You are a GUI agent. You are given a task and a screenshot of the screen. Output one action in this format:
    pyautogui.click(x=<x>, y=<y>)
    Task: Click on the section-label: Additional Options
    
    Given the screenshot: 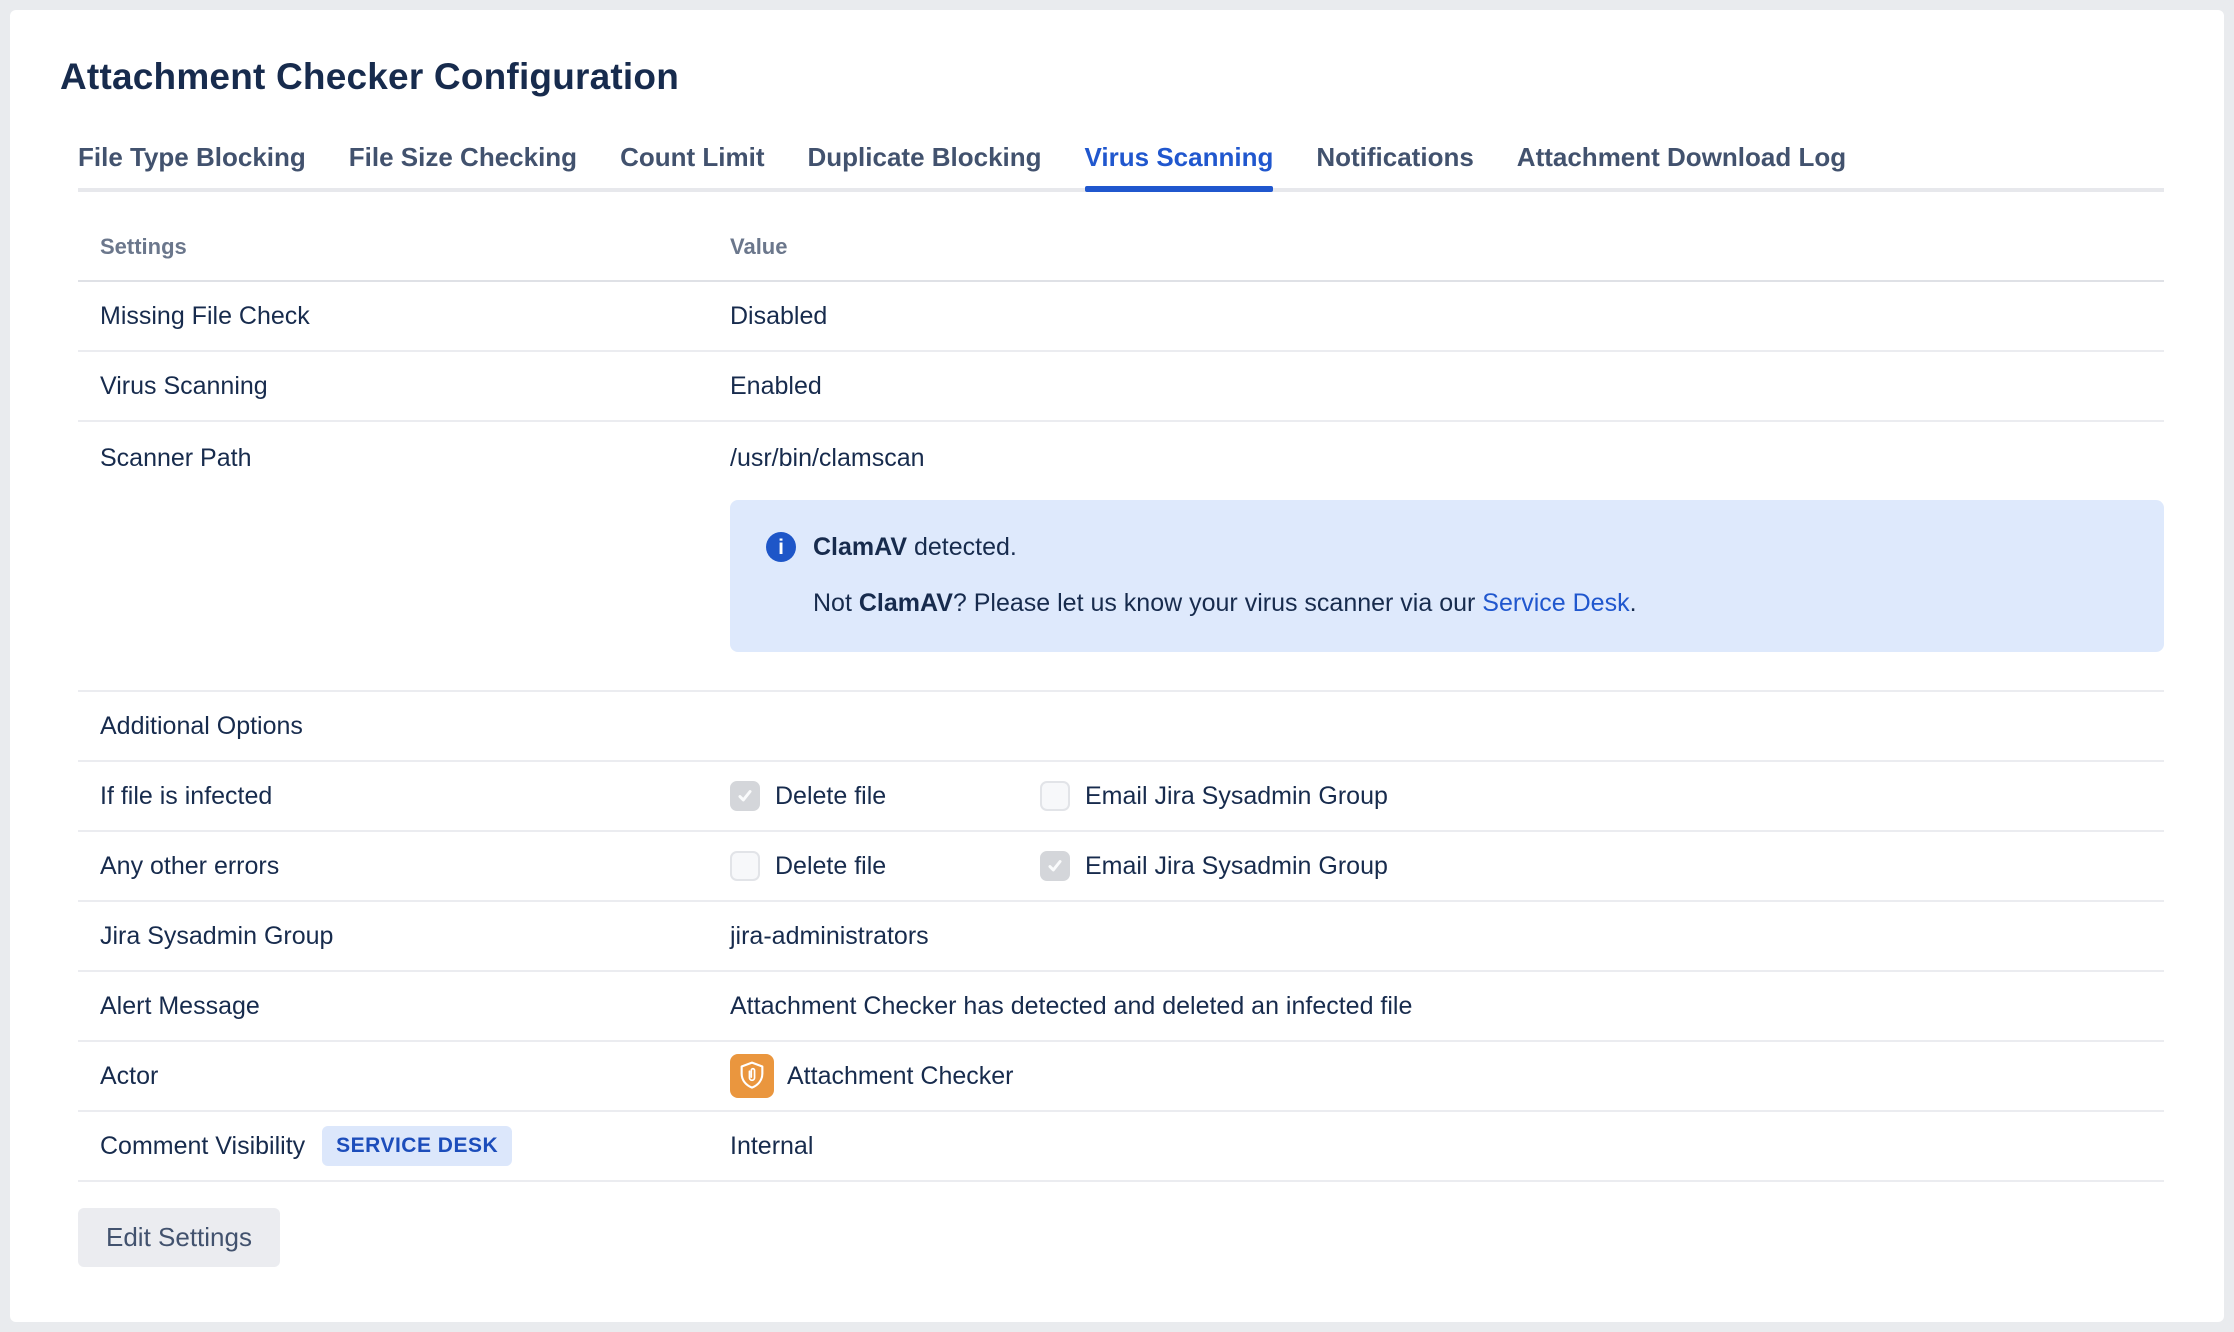 What is the action you would take?
    pyautogui.click(x=201, y=725)
    